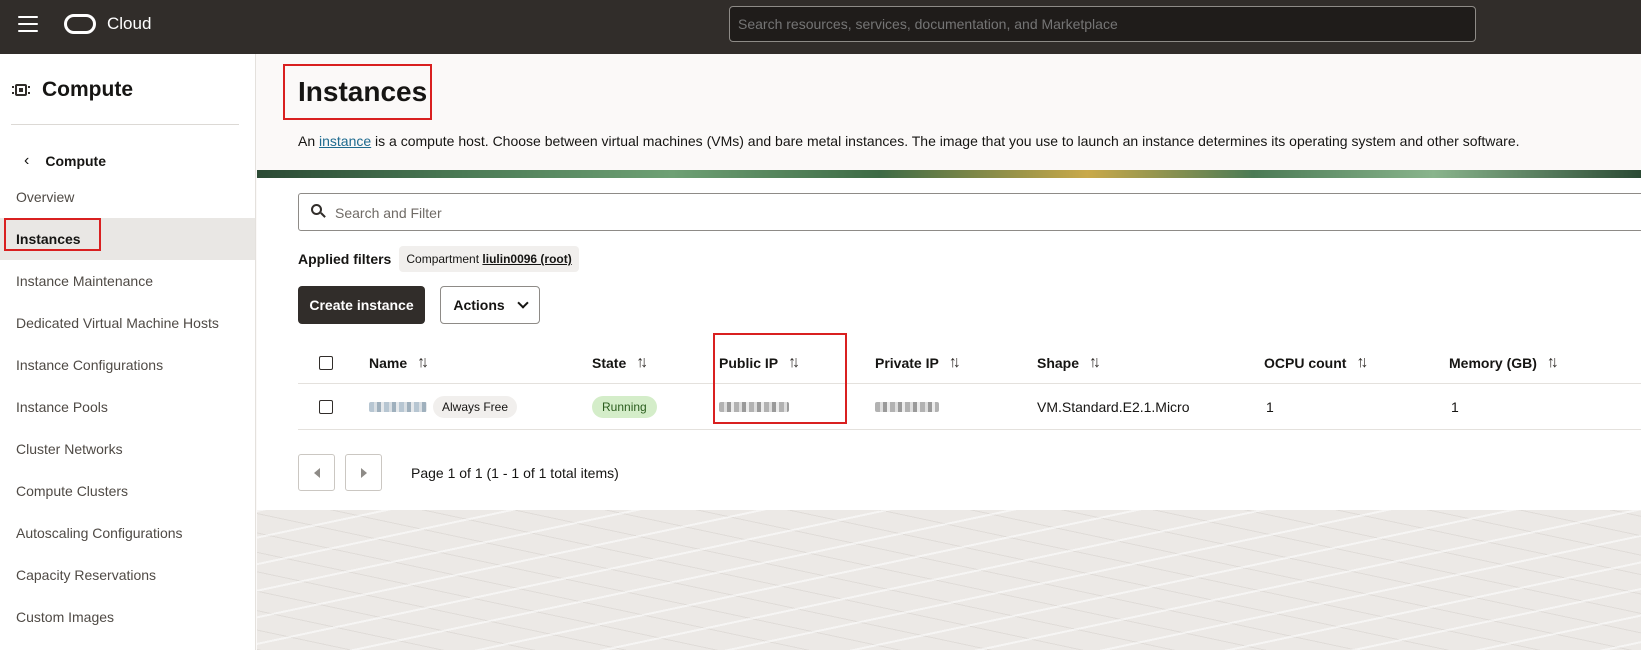 The image size is (1641, 650). I want to click on previous-arrow-icon, so click(316, 472).